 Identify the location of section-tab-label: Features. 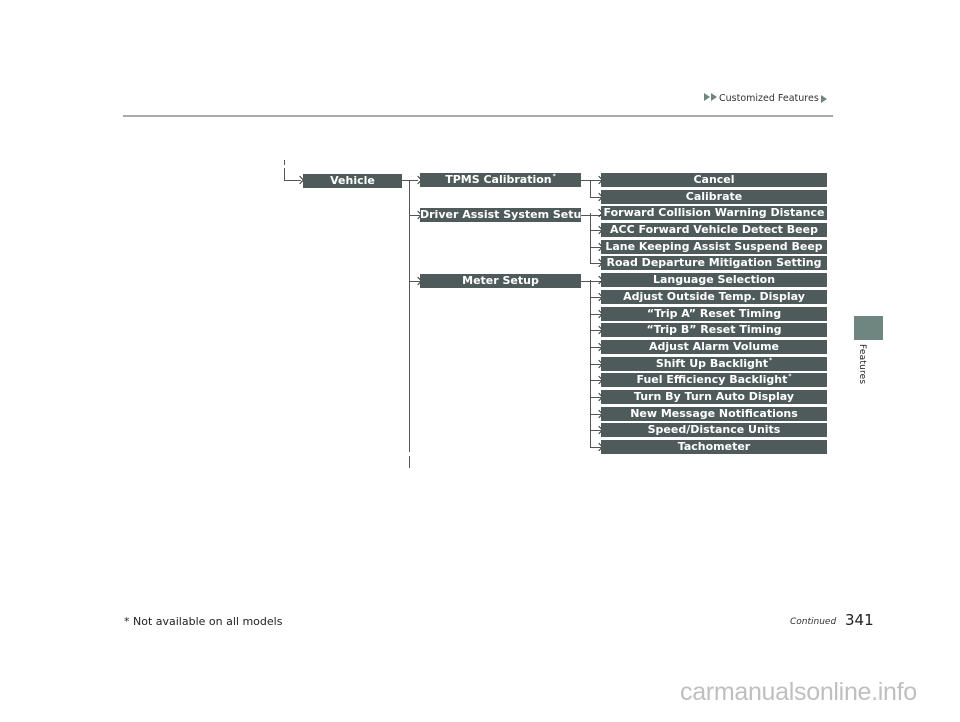
(862, 364).